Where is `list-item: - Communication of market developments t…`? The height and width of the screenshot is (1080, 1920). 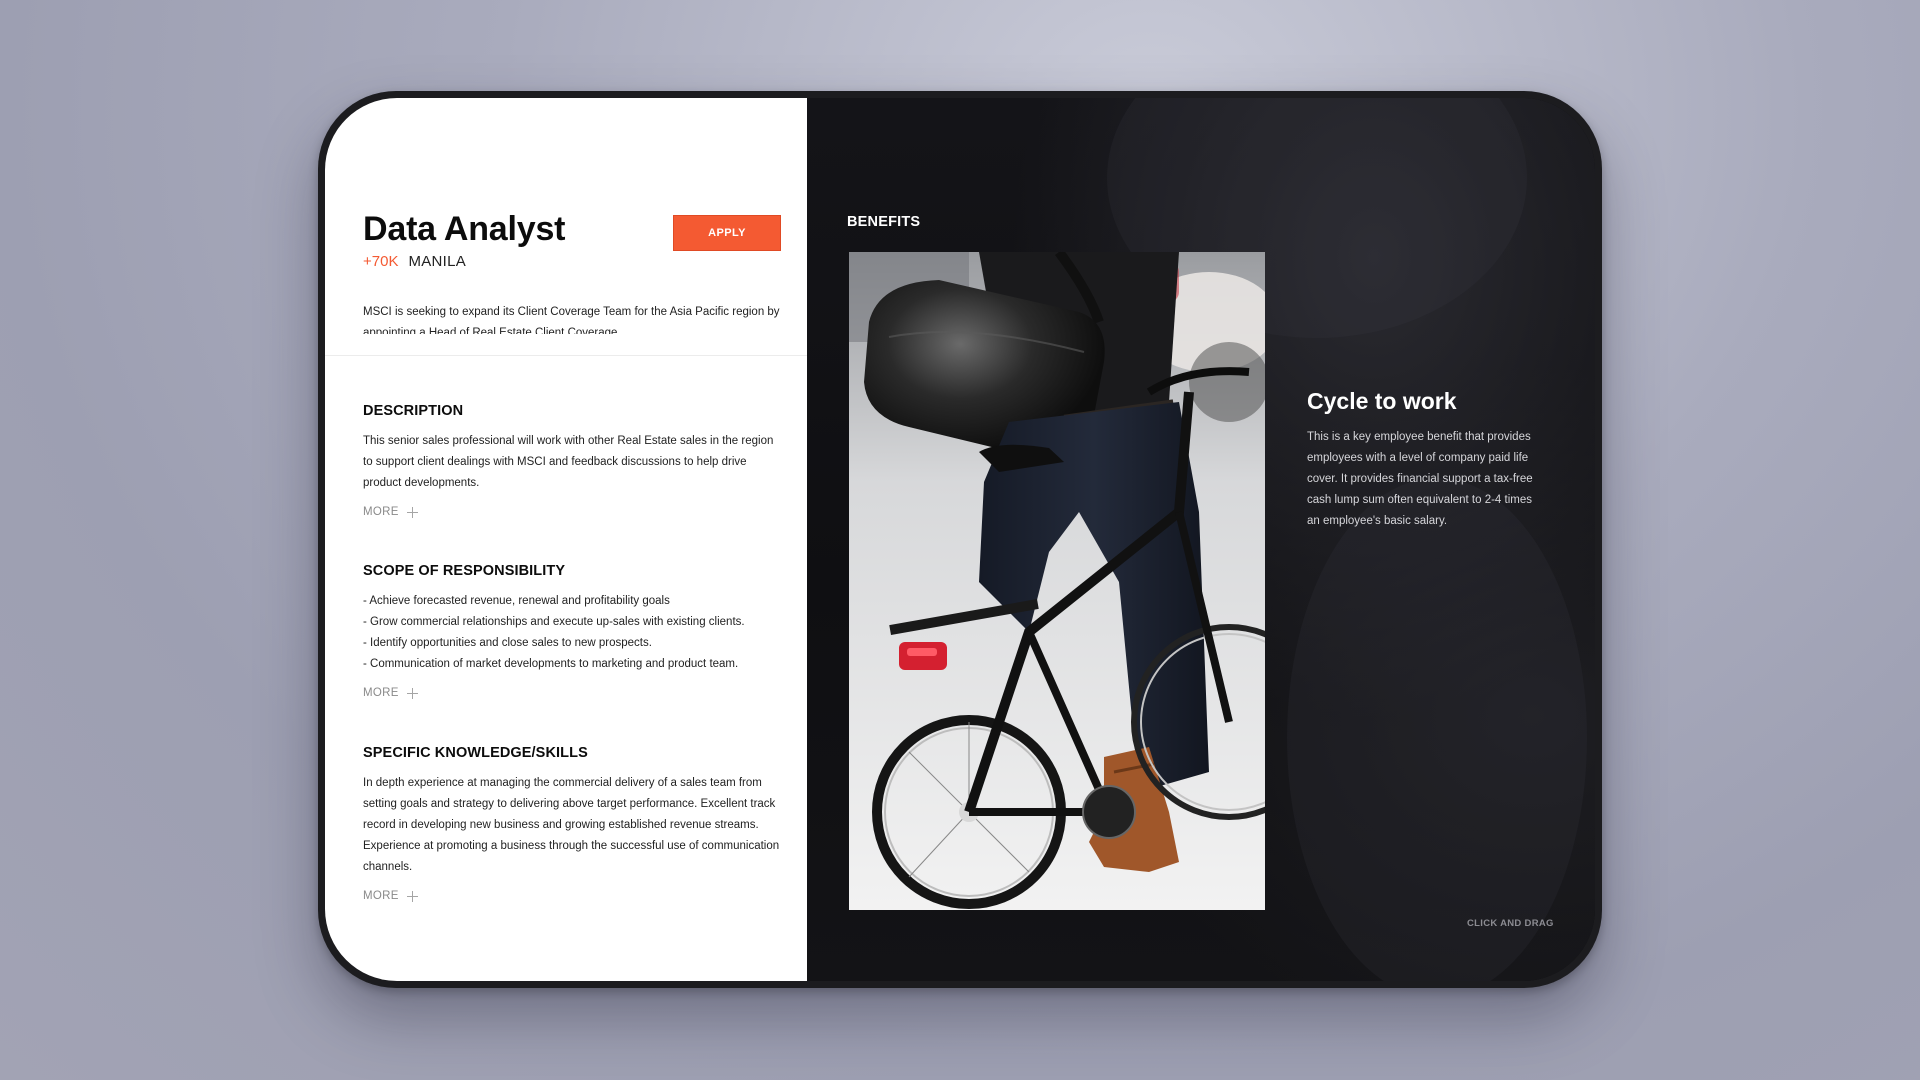
list-item: - Communication of market developments t… is located at coordinates (551, 664).